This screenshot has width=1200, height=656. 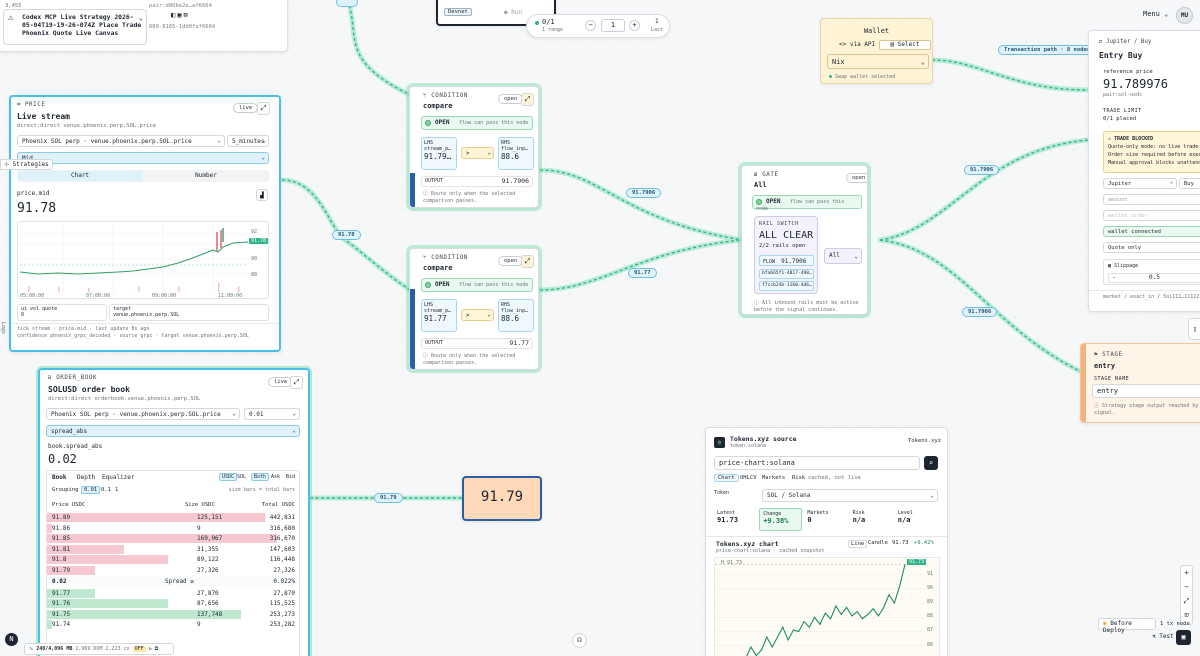 What do you see at coordinates (118, 477) in the screenshot?
I see `tab-equalizer: Equalizer` at bounding box center [118, 477].